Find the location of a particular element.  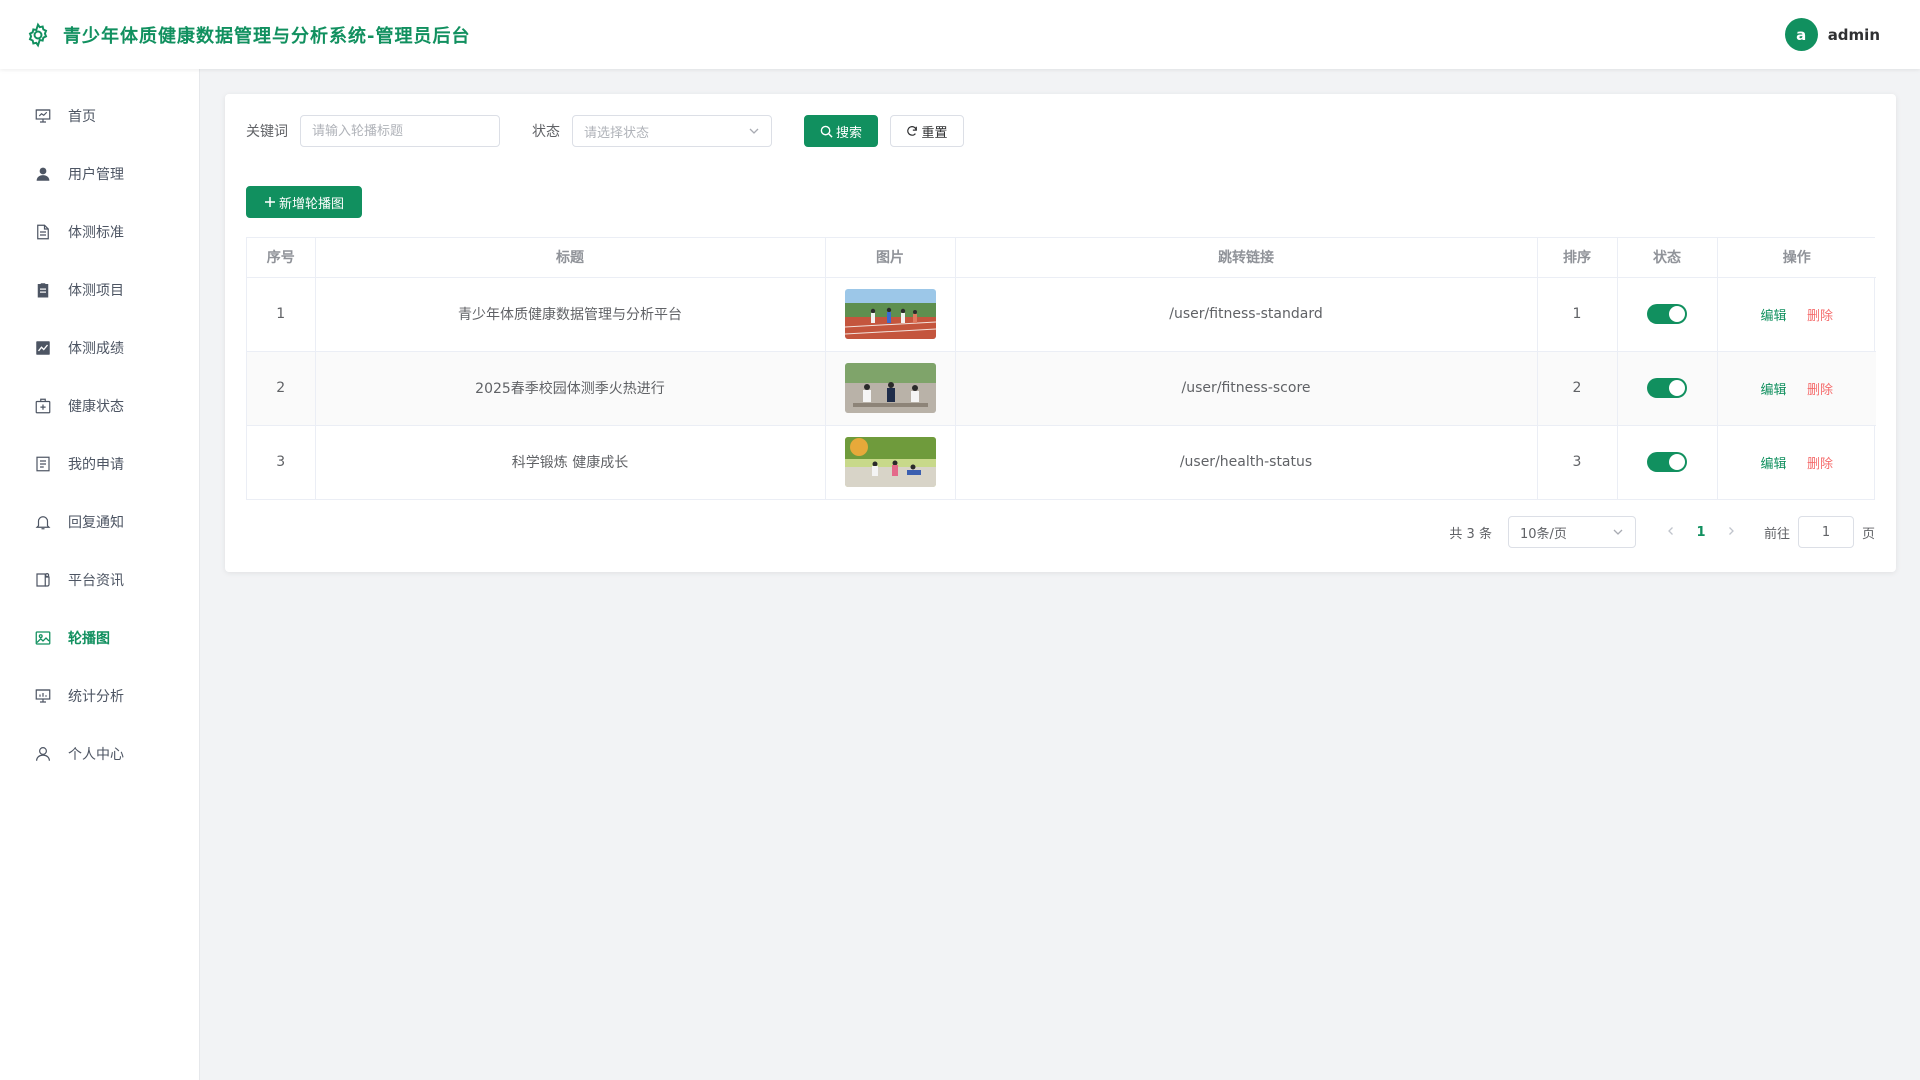

keyword-label: 关键词 is located at coordinates (267, 132).